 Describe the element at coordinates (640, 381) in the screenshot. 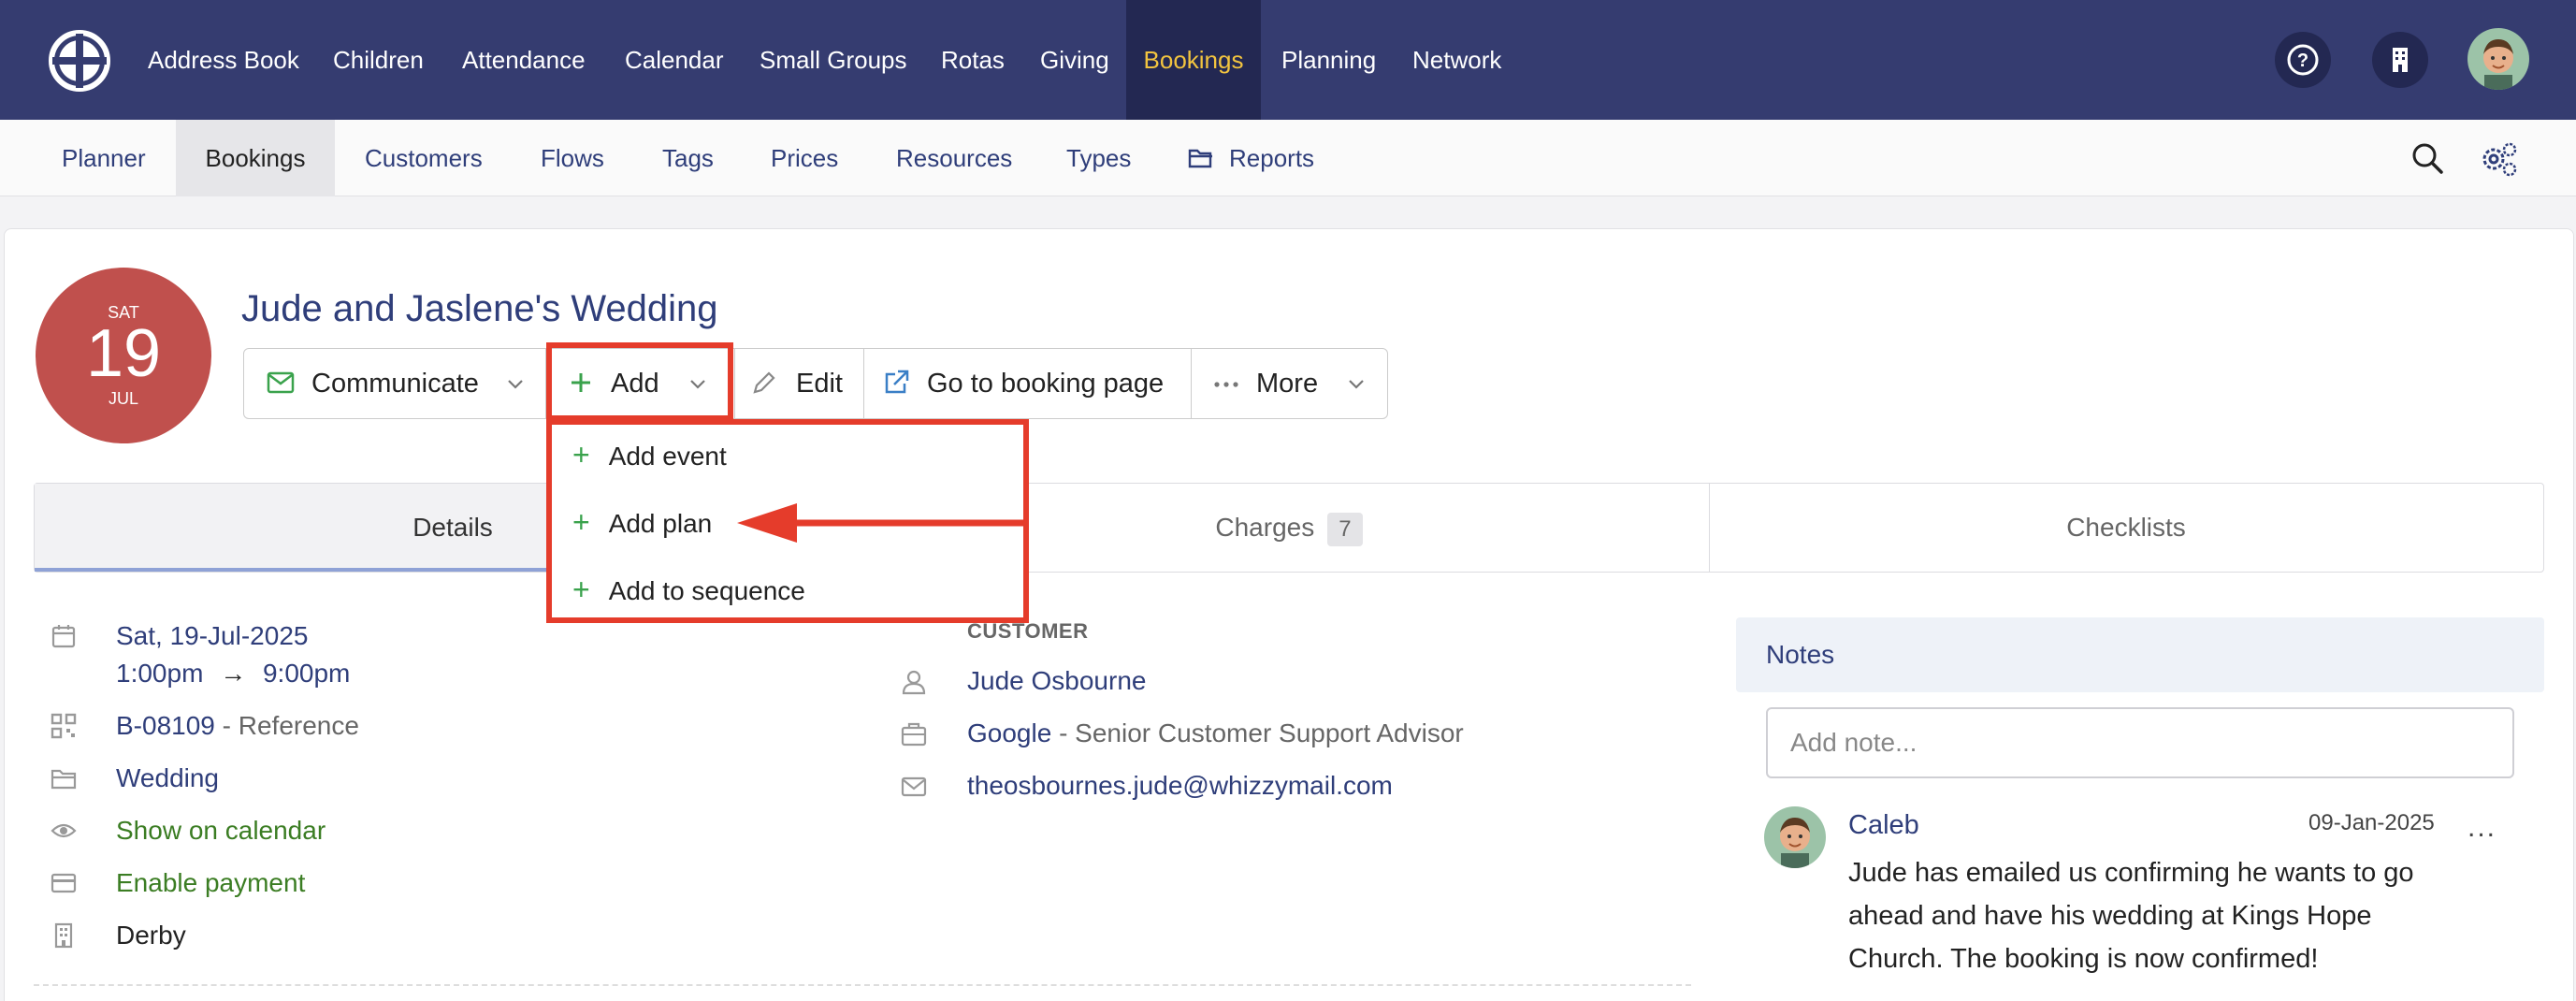

I see `add-button-highlight` at that location.